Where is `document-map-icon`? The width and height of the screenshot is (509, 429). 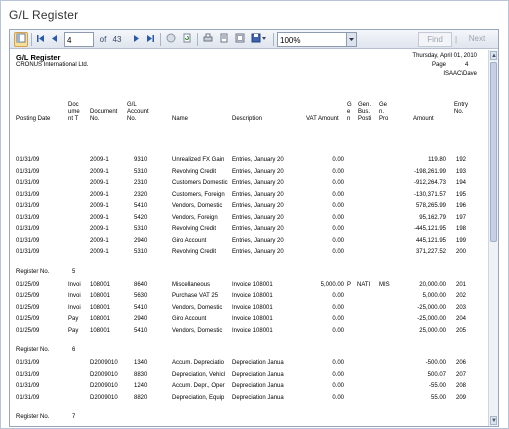
document-map-icon is located at coordinates (21, 38).